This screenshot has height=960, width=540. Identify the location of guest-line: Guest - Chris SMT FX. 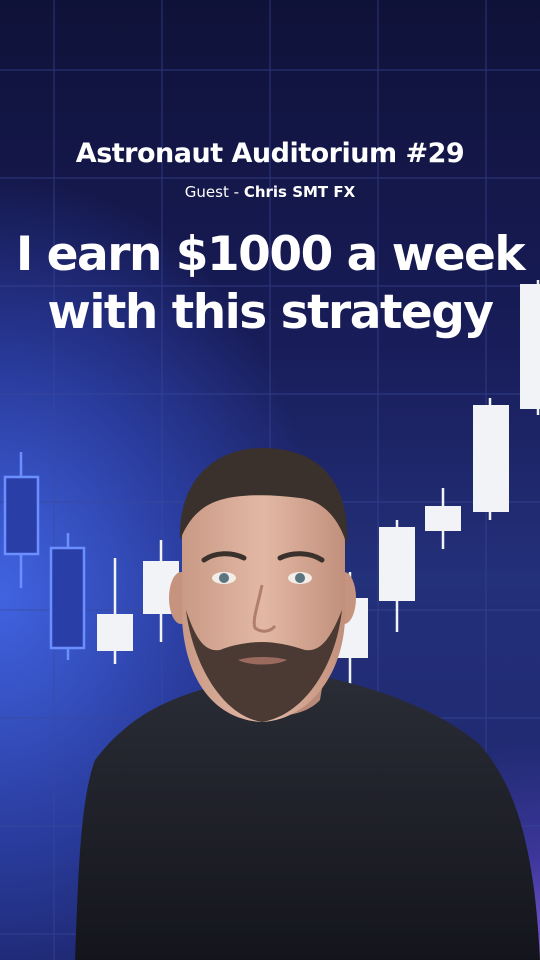
(270, 192).